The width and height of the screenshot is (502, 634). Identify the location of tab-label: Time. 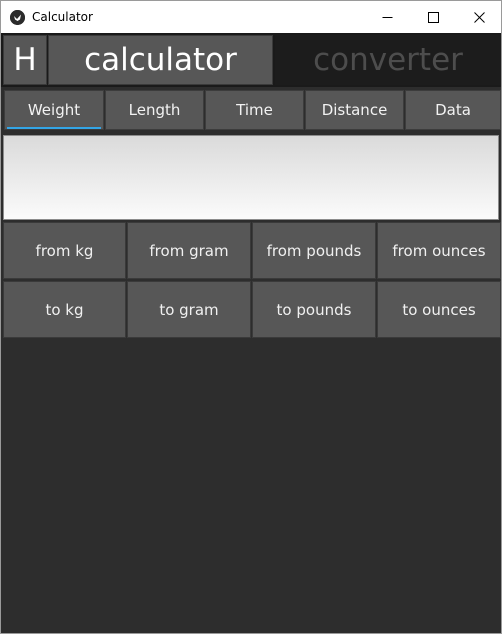
(254, 110).